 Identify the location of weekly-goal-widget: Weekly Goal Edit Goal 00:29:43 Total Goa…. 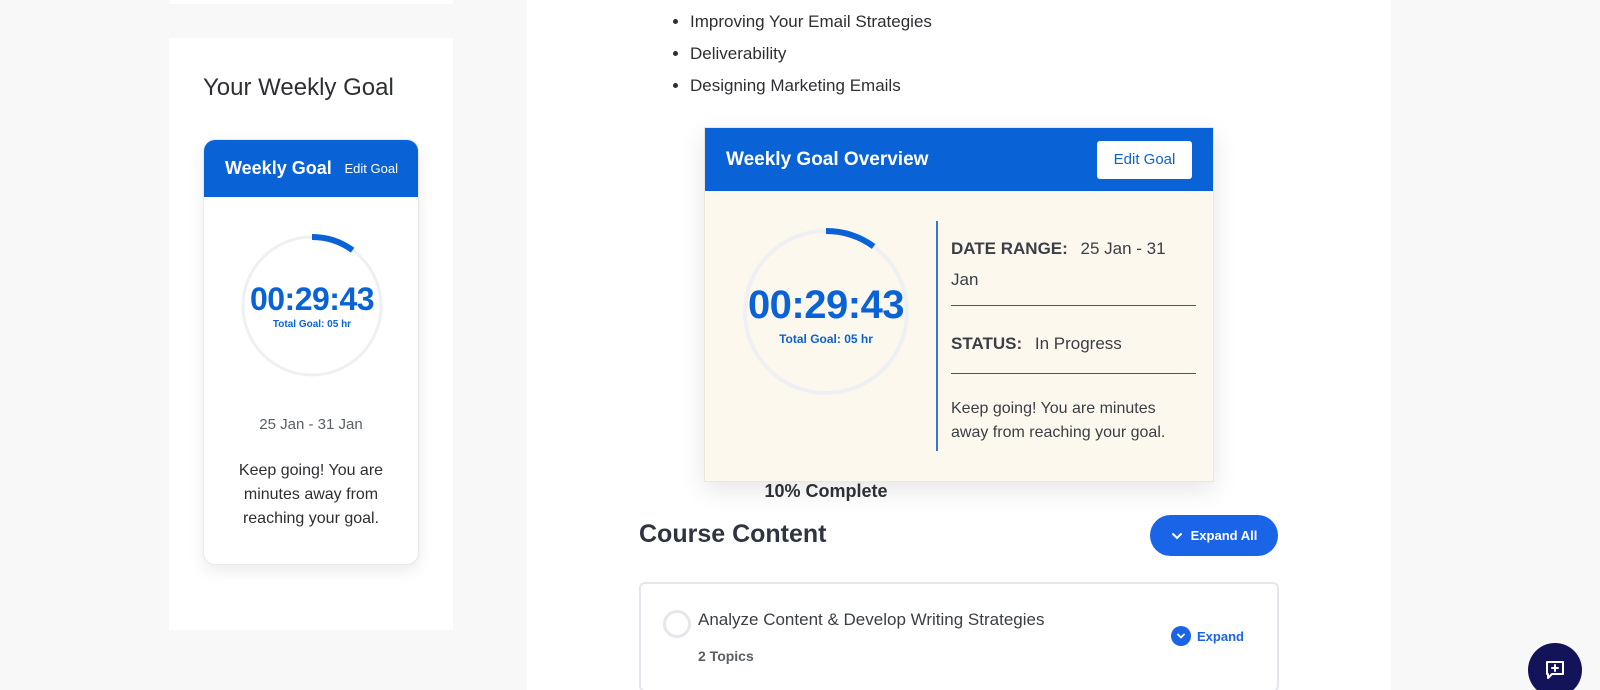
(311, 352).